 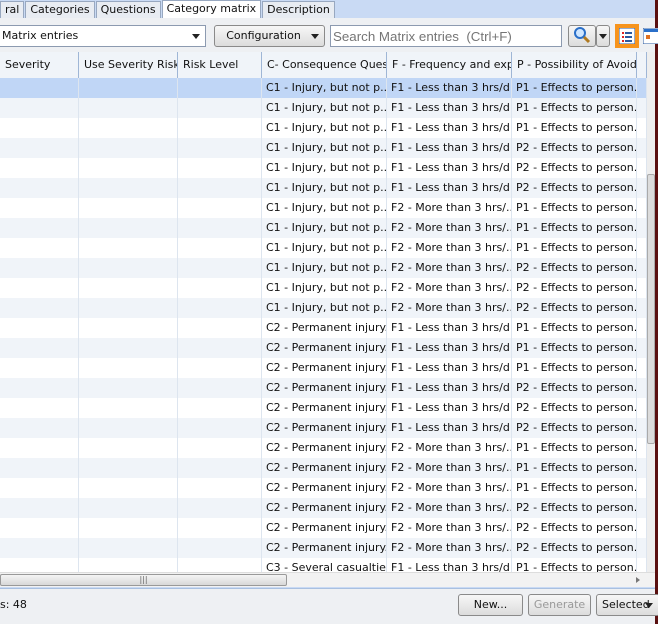 What do you see at coordinates (559, 605) in the screenshot?
I see `generate-button: Generate` at bounding box center [559, 605].